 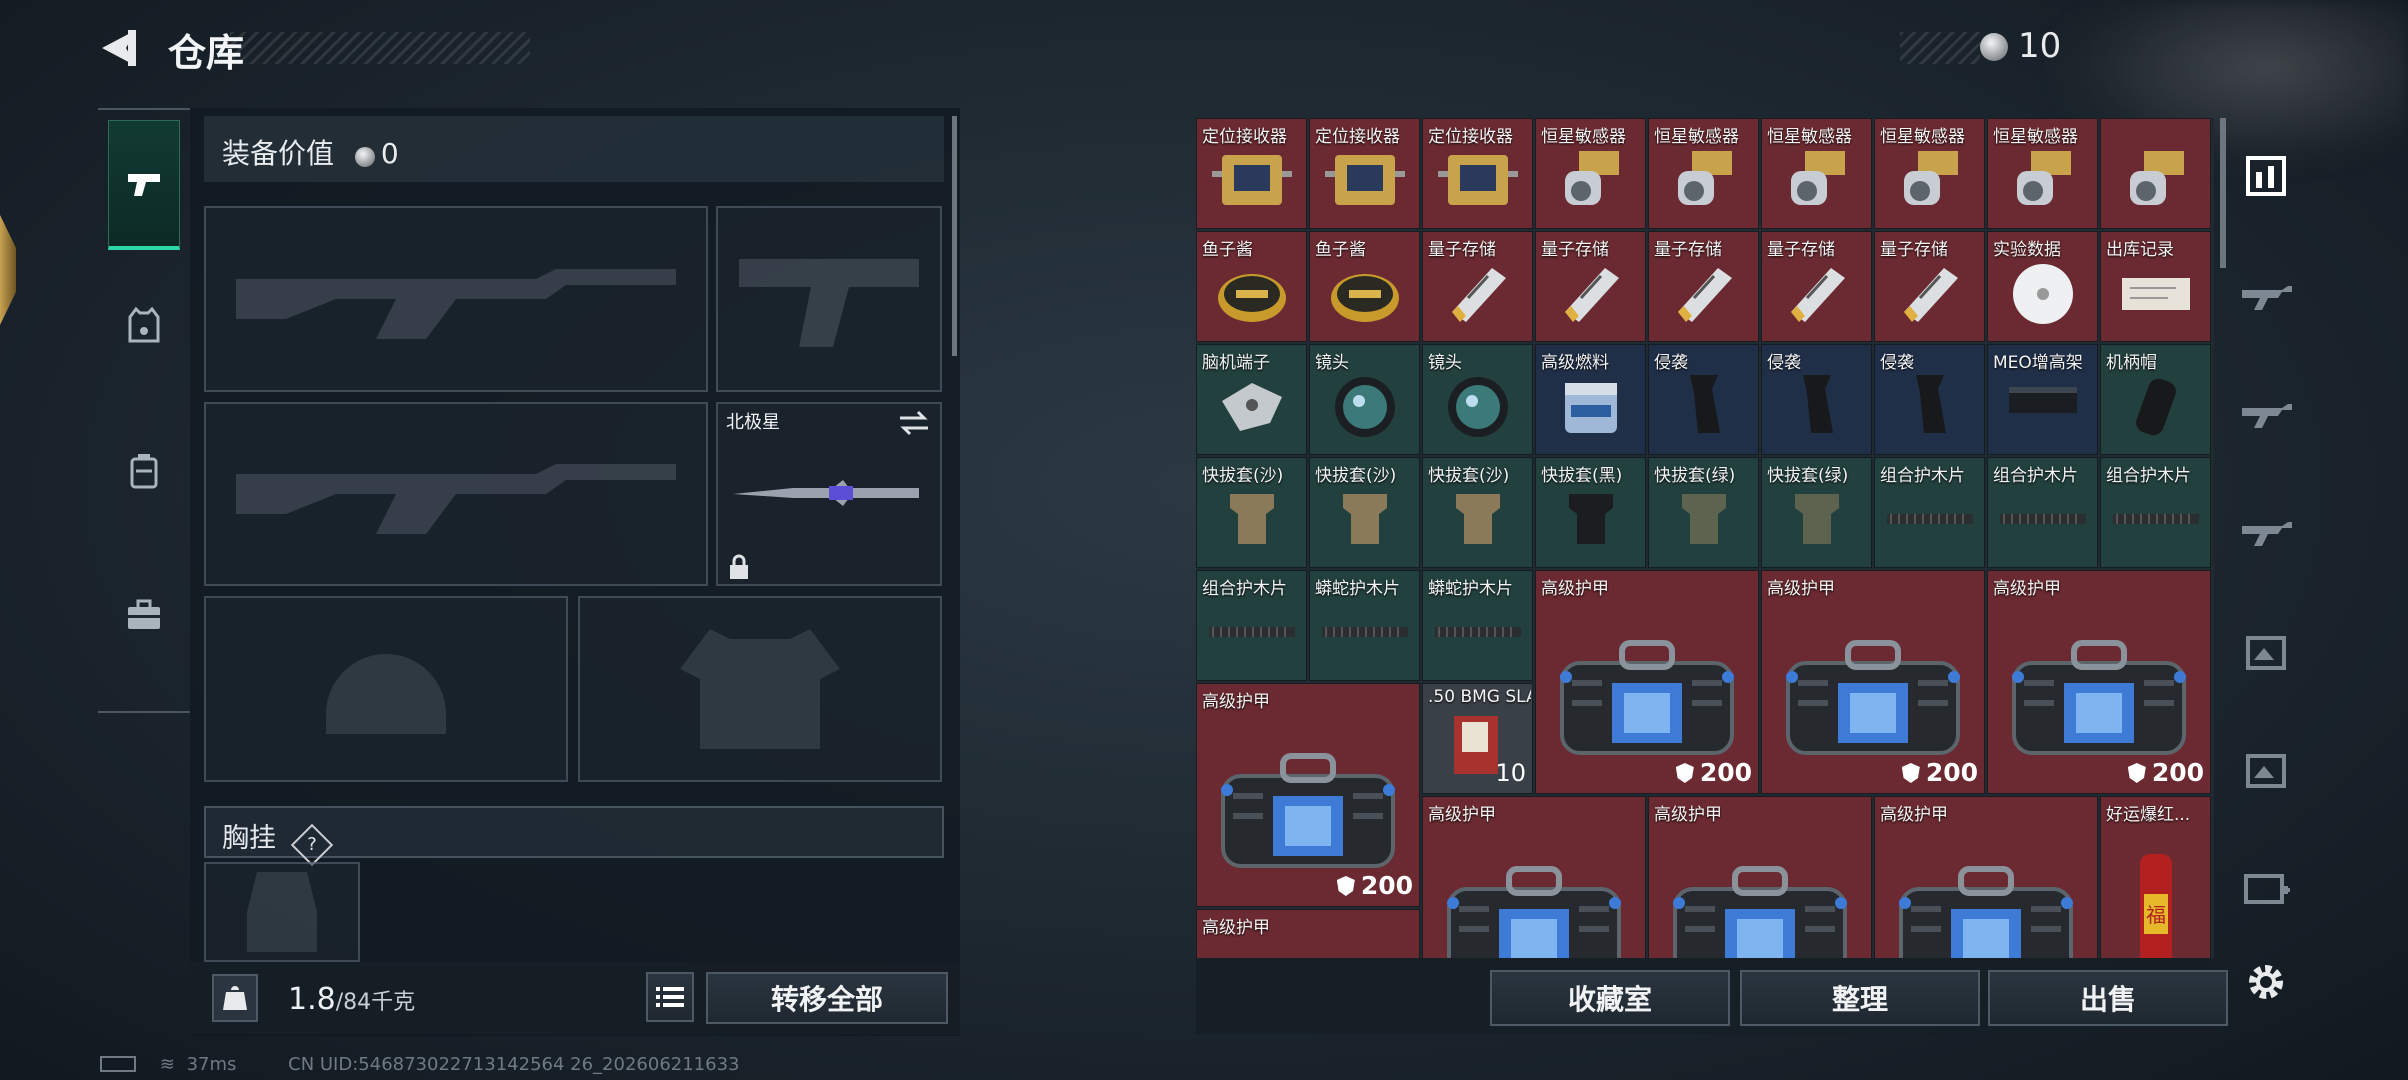 I want to click on inventory-item: 实验数据, so click(x=2042, y=286).